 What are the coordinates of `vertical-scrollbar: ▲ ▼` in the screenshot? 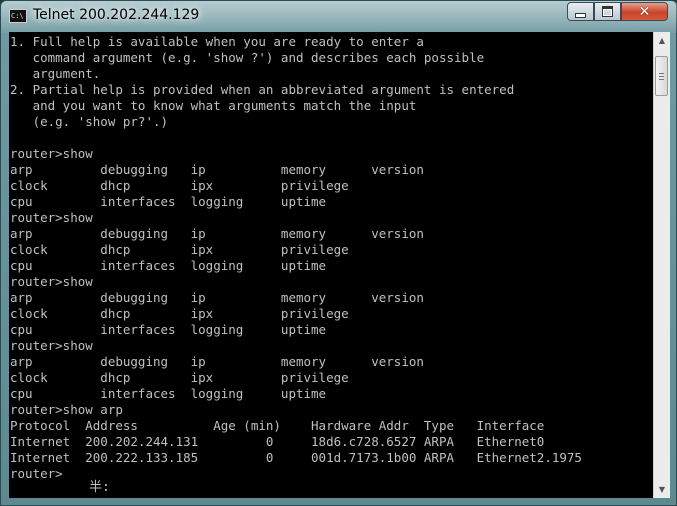 It's located at (661, 265).